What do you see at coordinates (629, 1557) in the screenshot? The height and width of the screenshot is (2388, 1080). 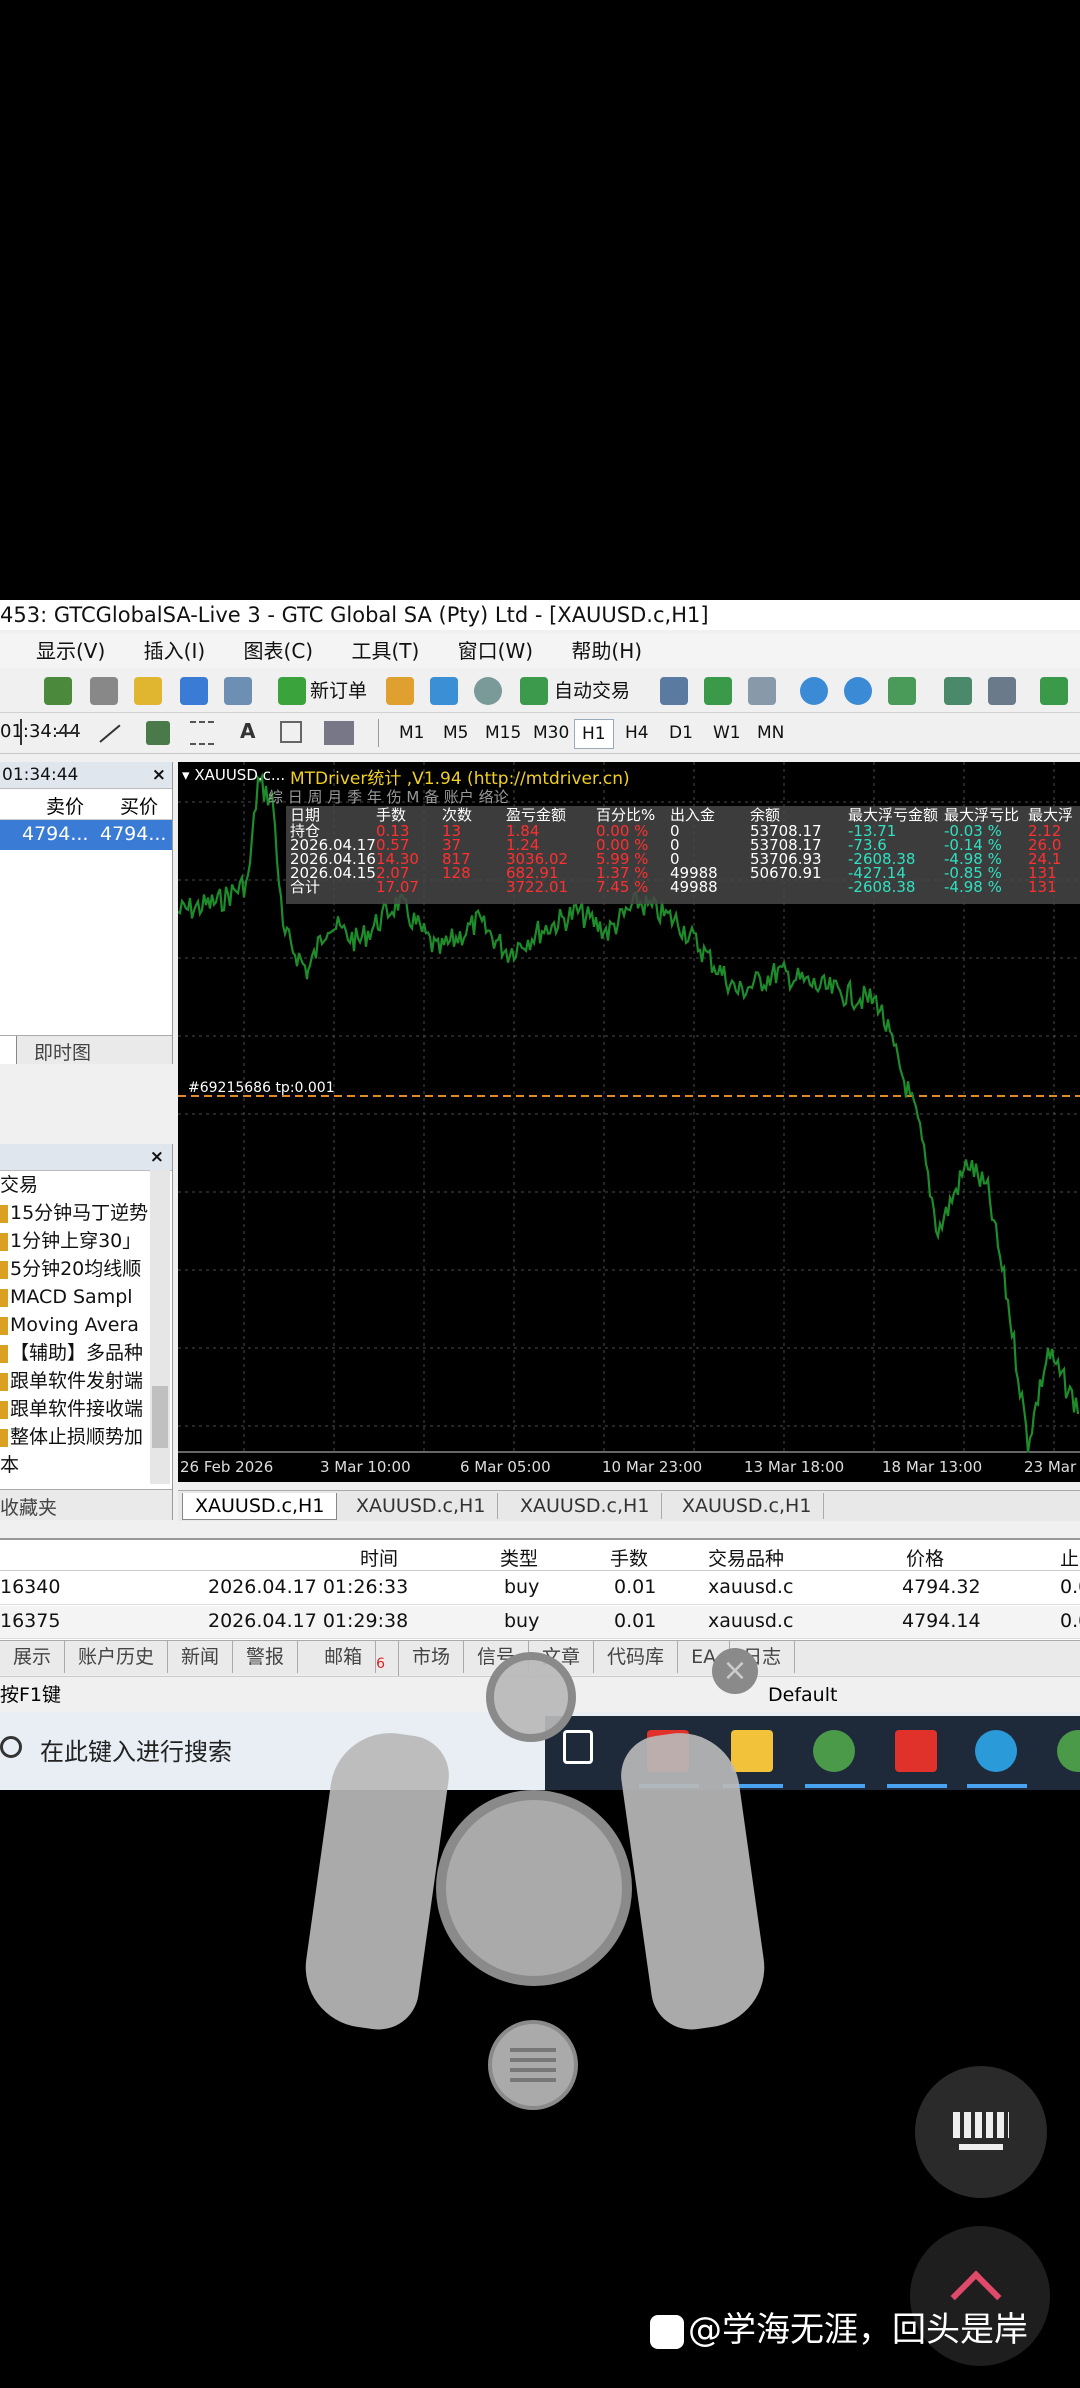 I see `col-lots: 手数` at bounding box center [629, 1557].